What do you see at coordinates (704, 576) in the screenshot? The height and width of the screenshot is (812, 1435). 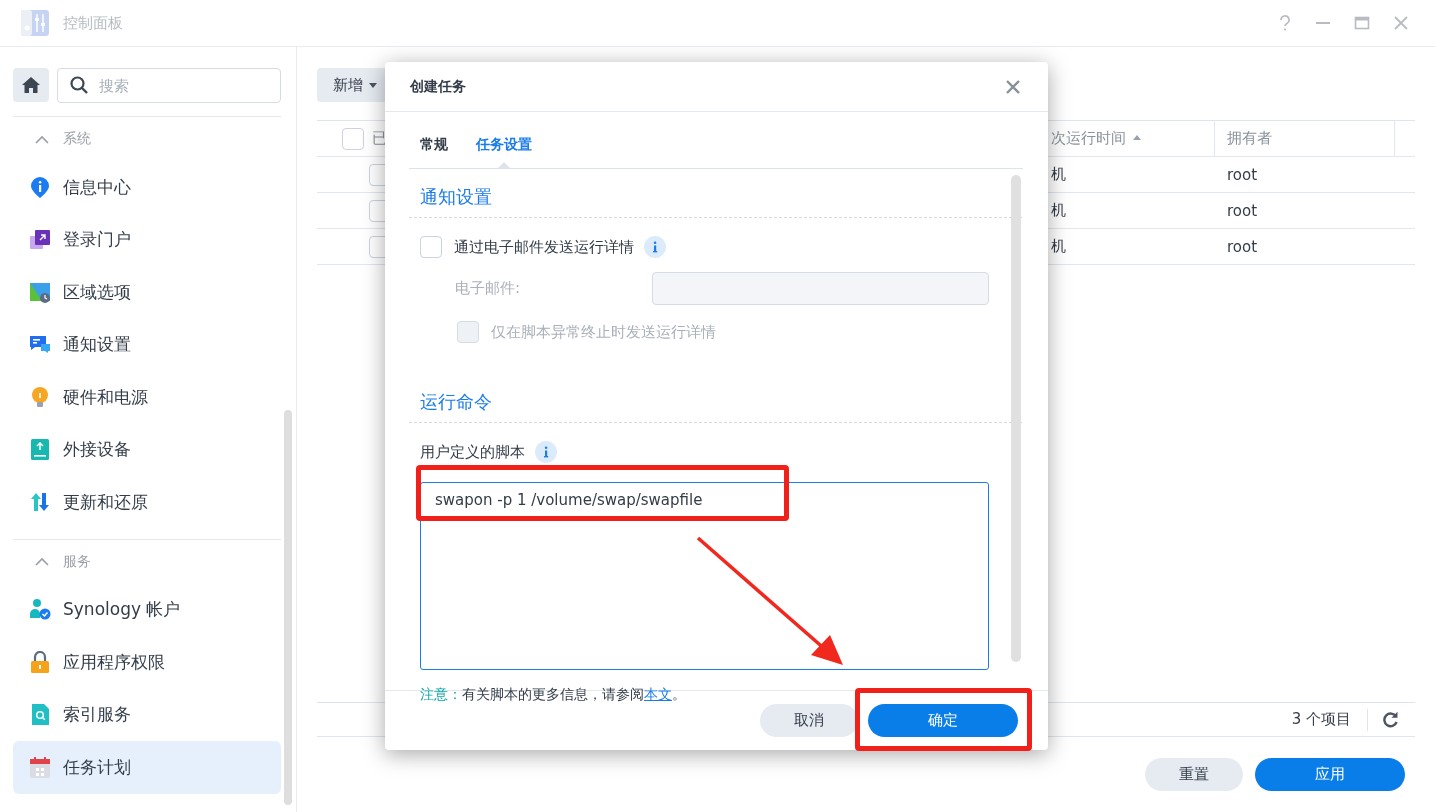 I see `script-field: swapon -p 1 /volume/swap/swapfile` at bounding box center [704, 576].